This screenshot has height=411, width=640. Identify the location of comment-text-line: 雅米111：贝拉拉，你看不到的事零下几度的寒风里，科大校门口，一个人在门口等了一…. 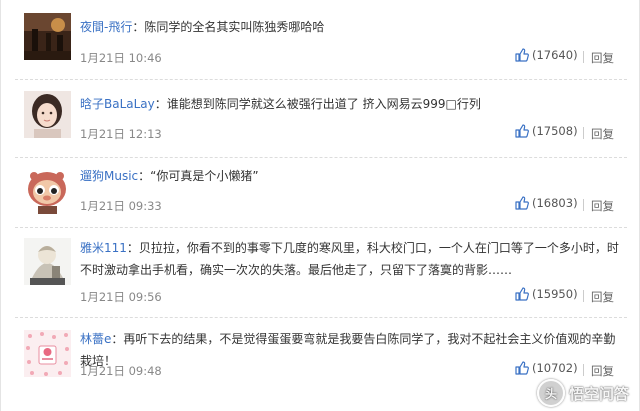
(349, 259).